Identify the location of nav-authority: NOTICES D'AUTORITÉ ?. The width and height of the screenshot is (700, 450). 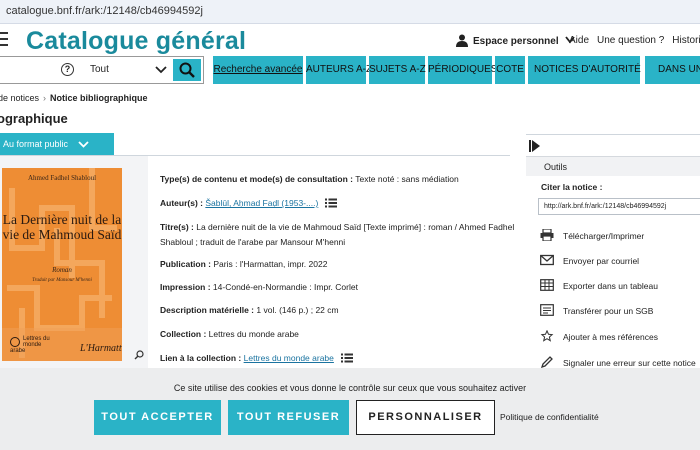
(593, 70).